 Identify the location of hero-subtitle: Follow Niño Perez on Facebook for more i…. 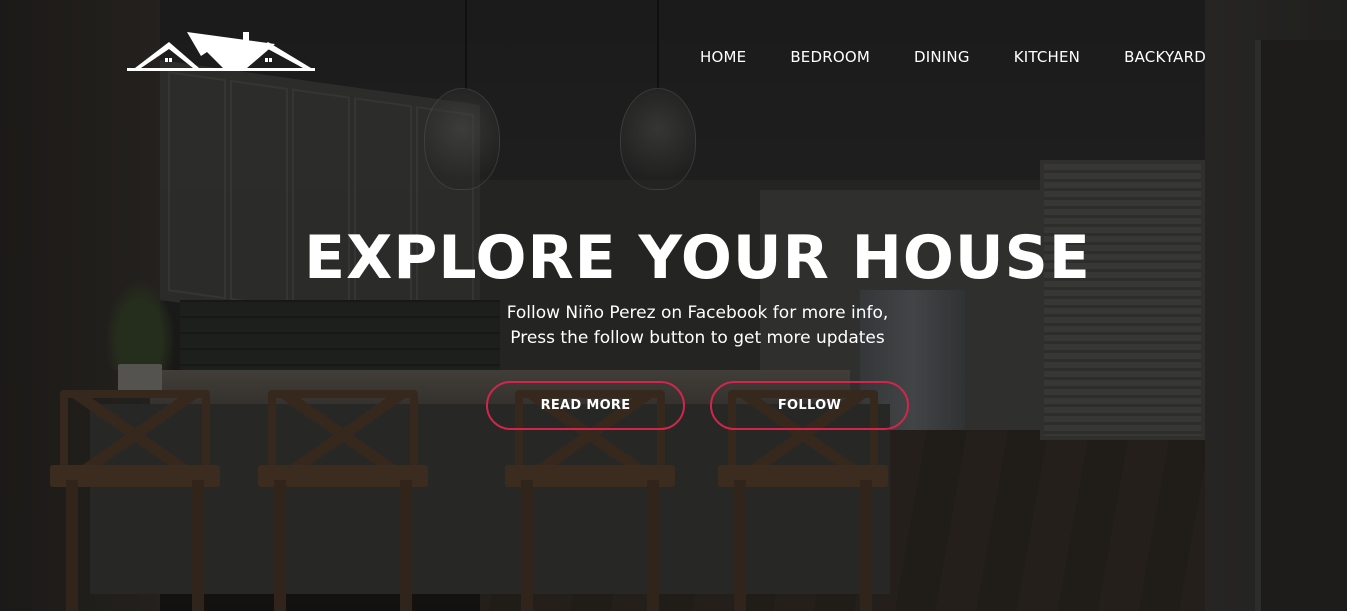
(685, 326).